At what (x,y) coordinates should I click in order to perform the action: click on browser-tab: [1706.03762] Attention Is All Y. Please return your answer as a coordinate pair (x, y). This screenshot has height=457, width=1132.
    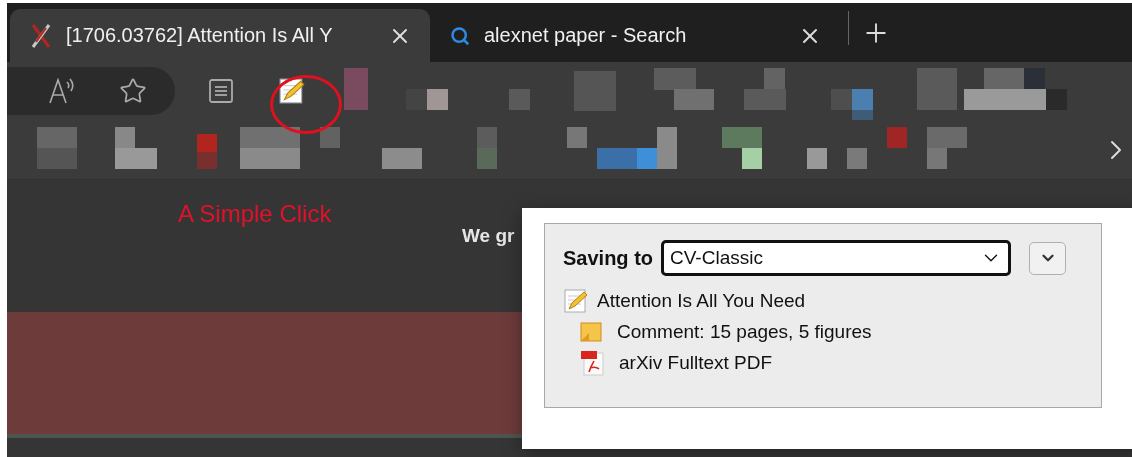
    Looking at the image, I should click on (220, 35).